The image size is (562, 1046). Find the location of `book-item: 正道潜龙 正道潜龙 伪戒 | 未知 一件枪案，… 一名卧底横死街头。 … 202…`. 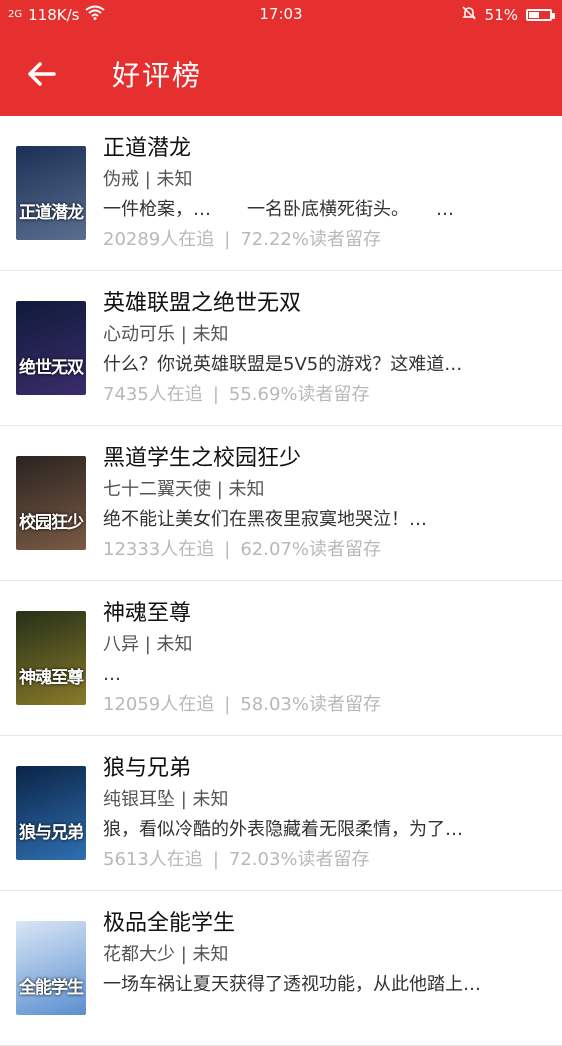

book-item: 正道潜龙 正道潜龙 伪戒 | 未知 一件枪案，… 一名卧底横死街头。 … 202… is located at coordinates (281, 193).